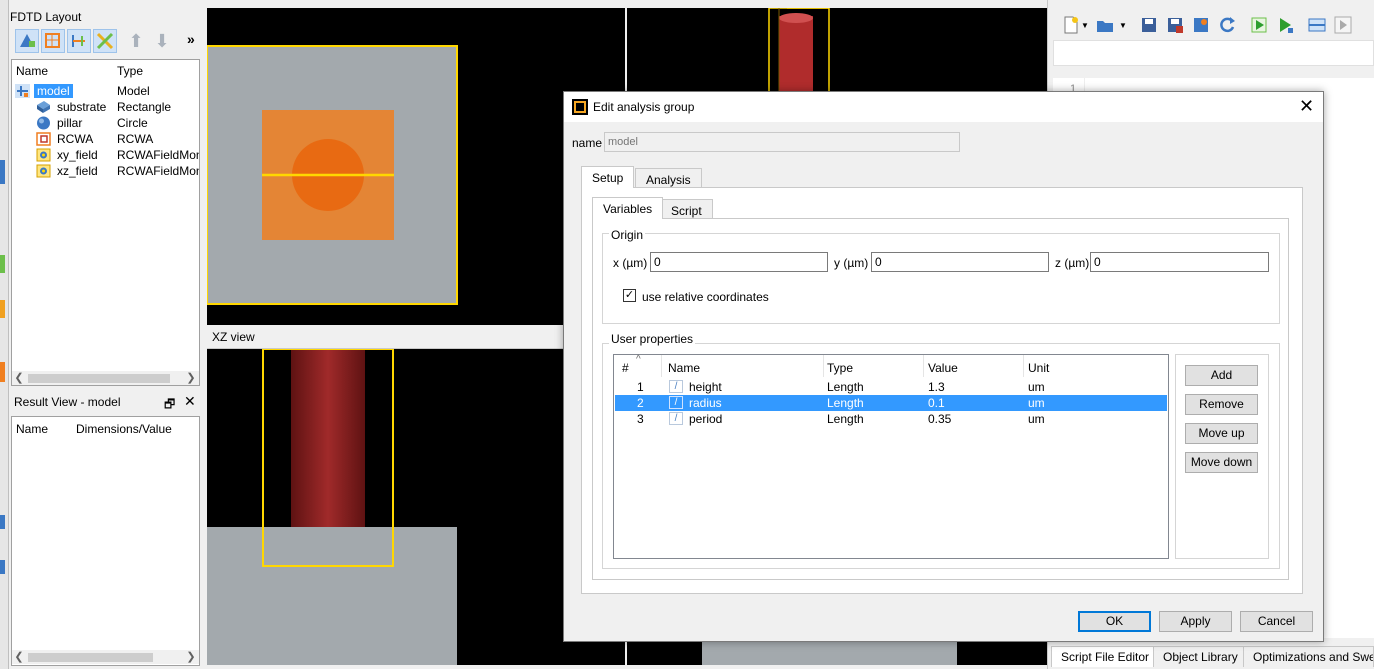  What do you see at coordinates (652, 339) in the screenshot?
I see `user-properties-label: User properties` at bounding box center [652, 339].